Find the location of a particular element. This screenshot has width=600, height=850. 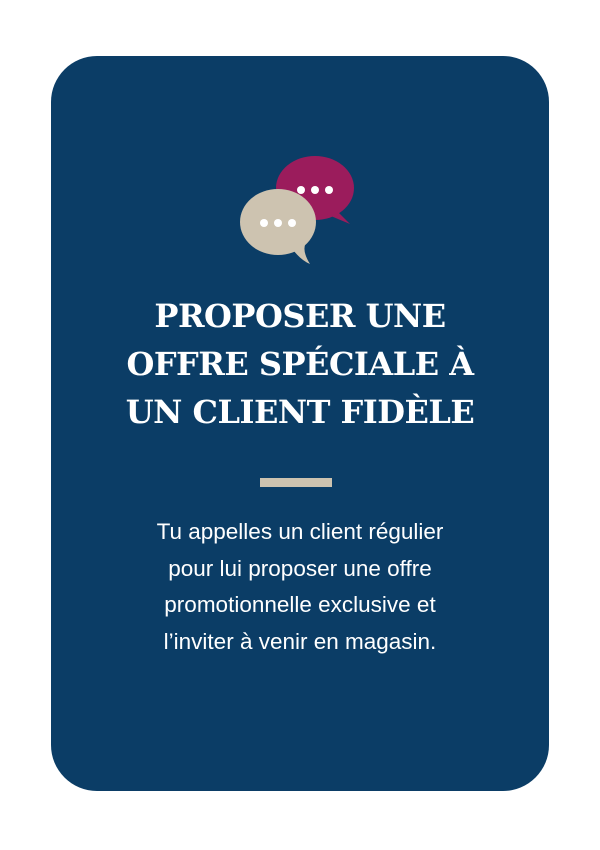

card-description-line: Tu appelles un client régulier is located at coordinates (300, 531).